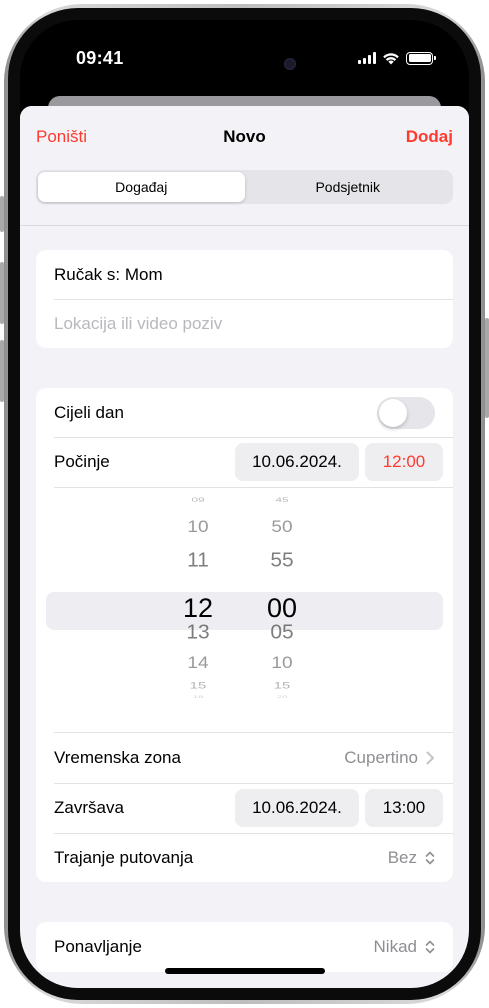 The width and height of the screenshot is (489, 1008). What do you see at coordinates (404, 462) in the screenshot?
I see `start-time-button: 12:00` at bounding box center [404, 462].